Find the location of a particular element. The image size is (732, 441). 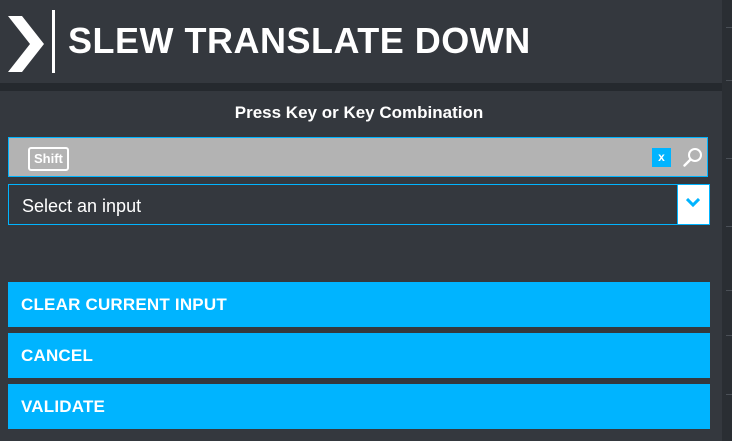

dropdown-toggle is located at coordinates (693, 204).